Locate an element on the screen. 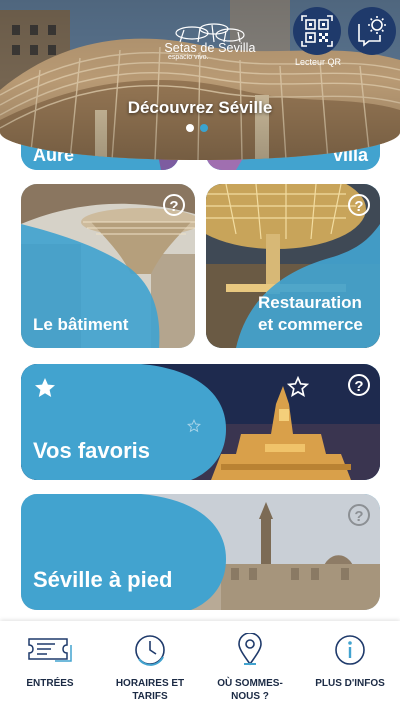 This screenshot has height=711, width=400. tab-label: HORAIRES ET TARIFS is located at coordinates (150, 690).